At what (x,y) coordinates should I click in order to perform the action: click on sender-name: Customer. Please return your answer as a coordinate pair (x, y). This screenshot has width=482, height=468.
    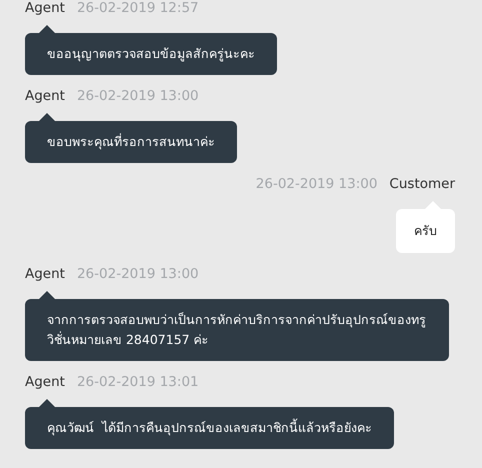
    Looking at the image, I should click on (422, 184).